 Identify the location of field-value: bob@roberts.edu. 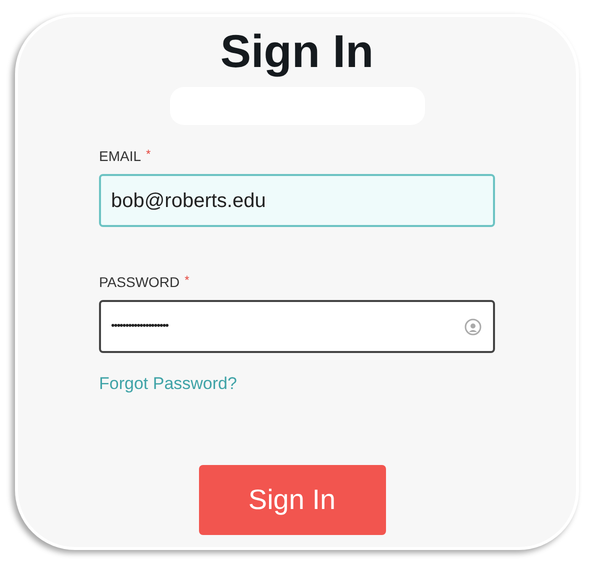
(188, 201).